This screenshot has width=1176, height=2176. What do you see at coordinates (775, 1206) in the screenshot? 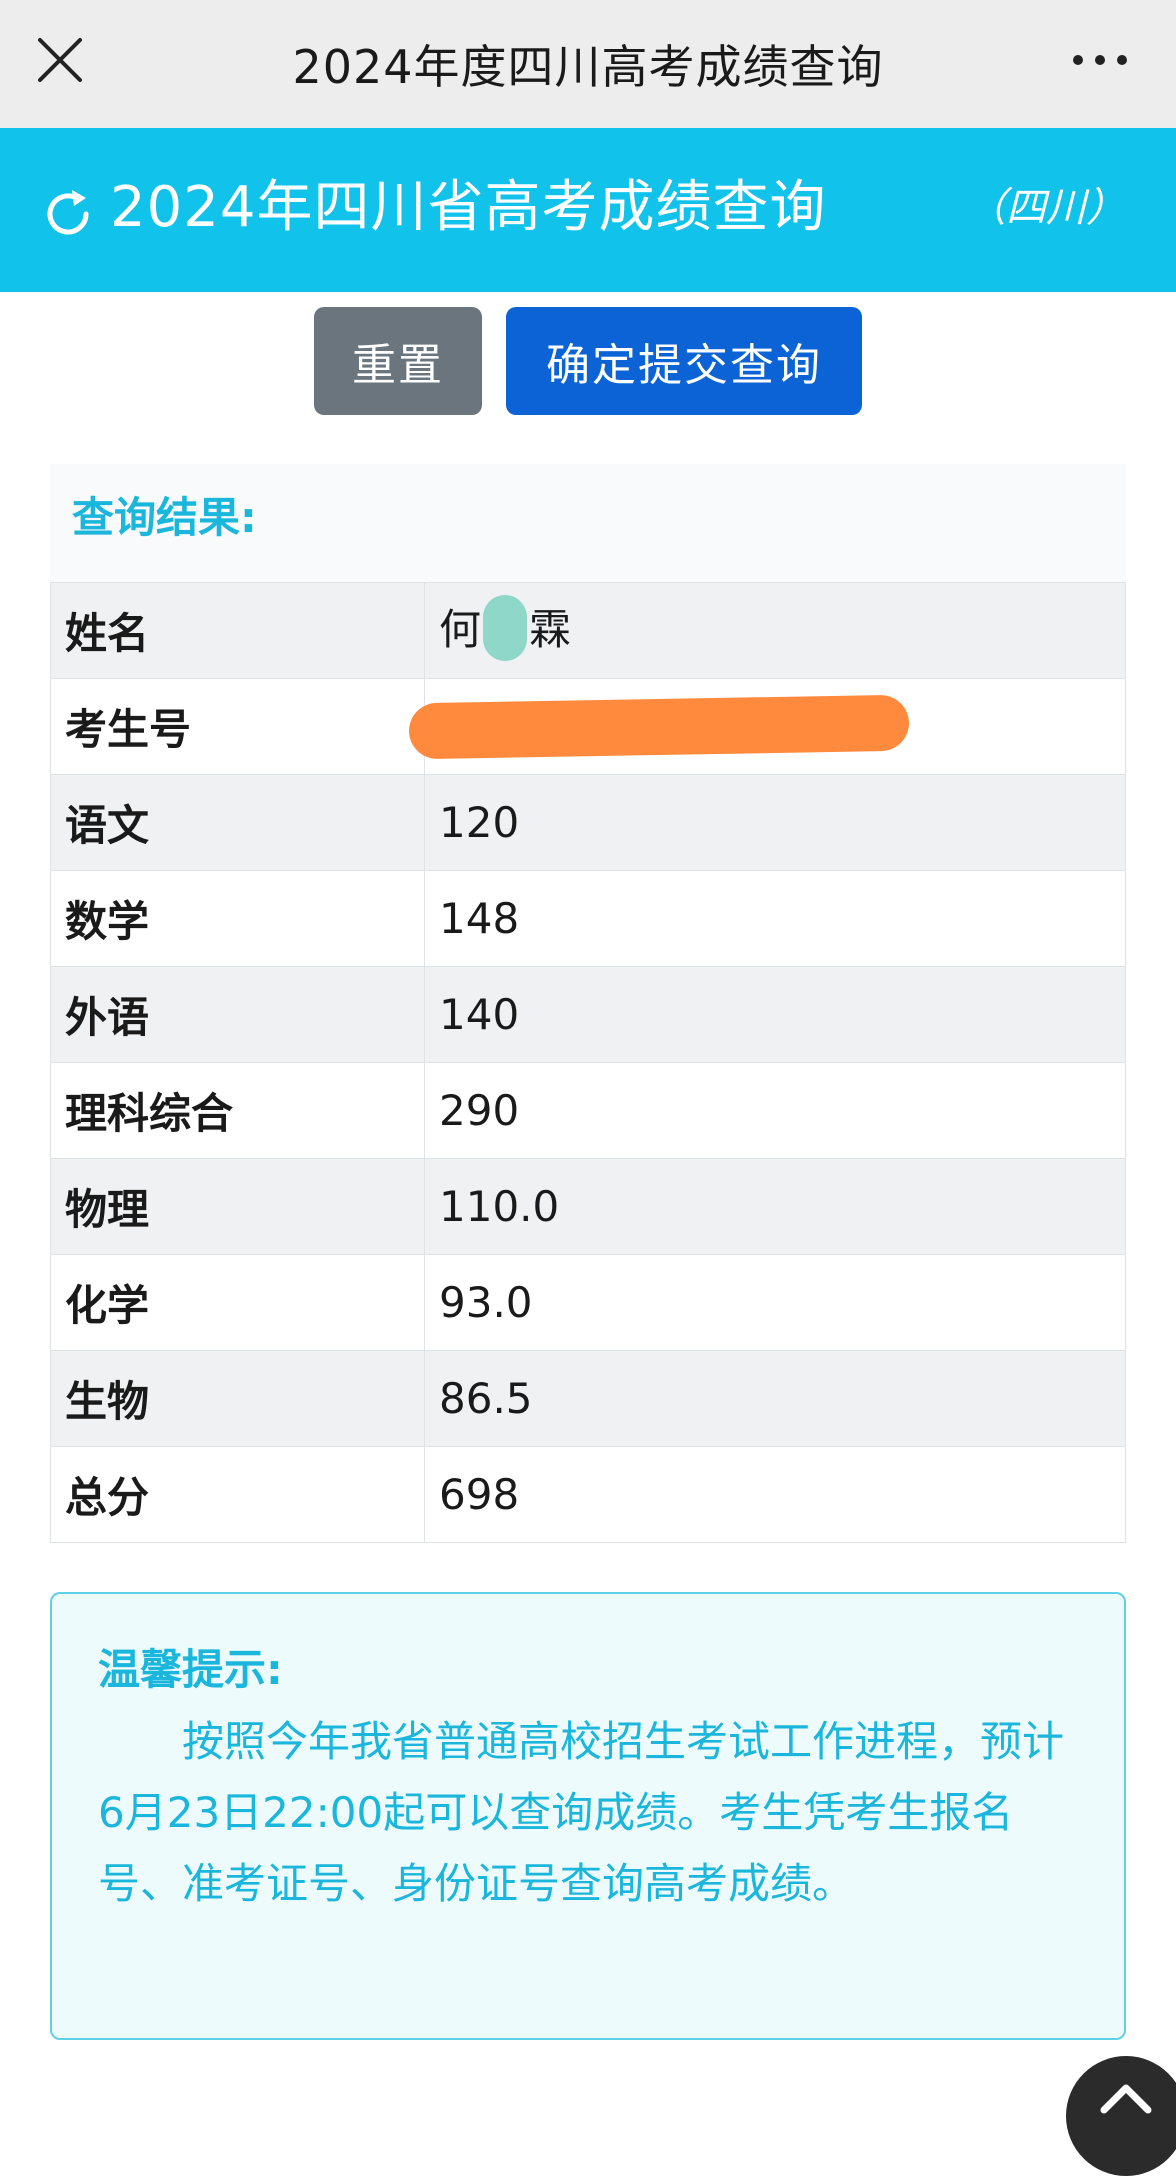
I see `row-value: 110.0` at bounding box center [775, 1206].